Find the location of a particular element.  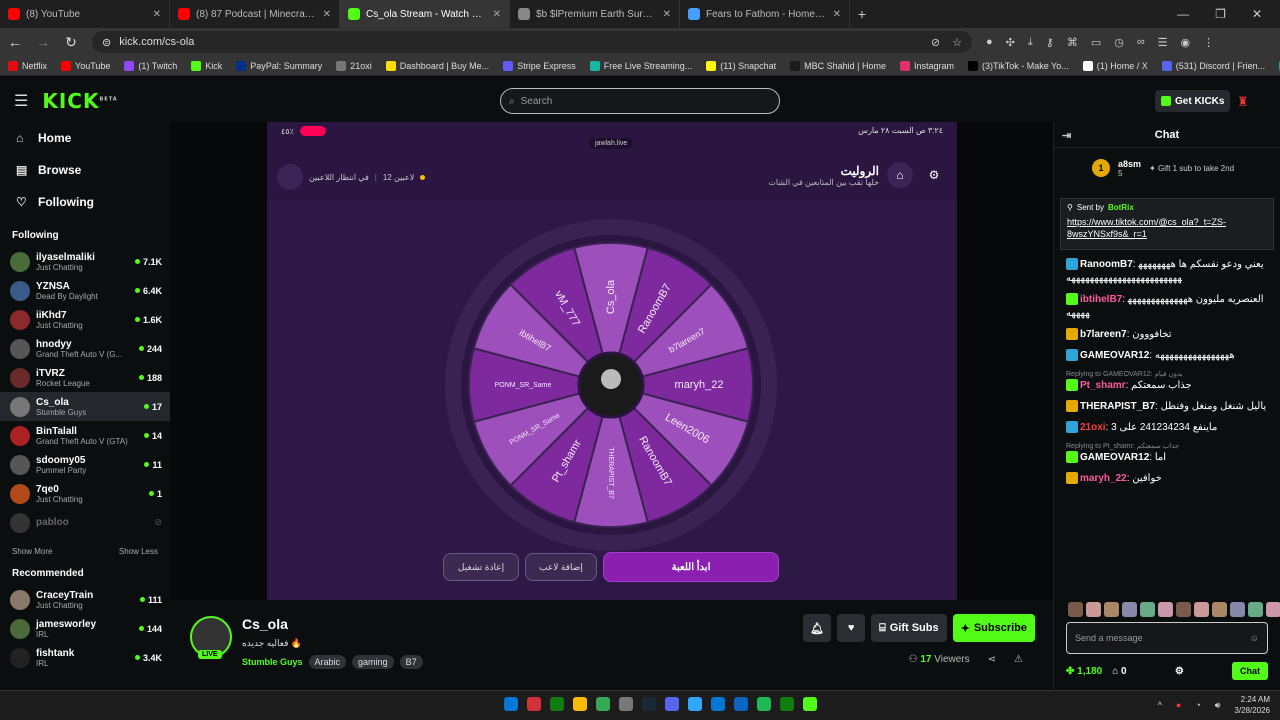

menu-list-icon: ☰ is located at coordinates (1163, 42).